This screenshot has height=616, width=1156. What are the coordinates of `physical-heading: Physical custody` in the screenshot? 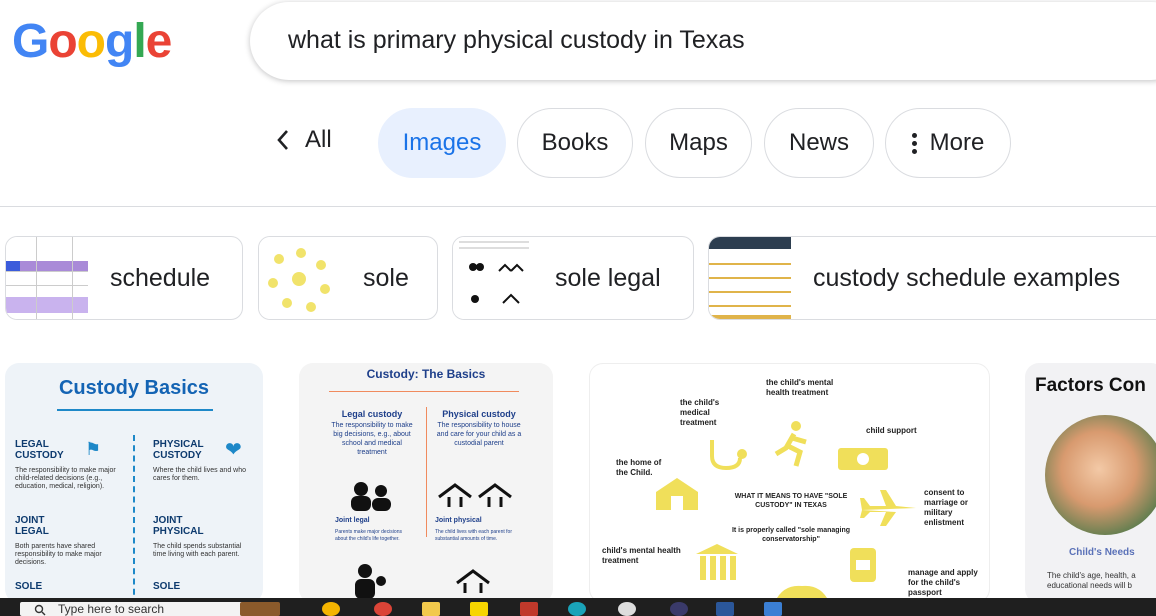 It's located at (479, 414).